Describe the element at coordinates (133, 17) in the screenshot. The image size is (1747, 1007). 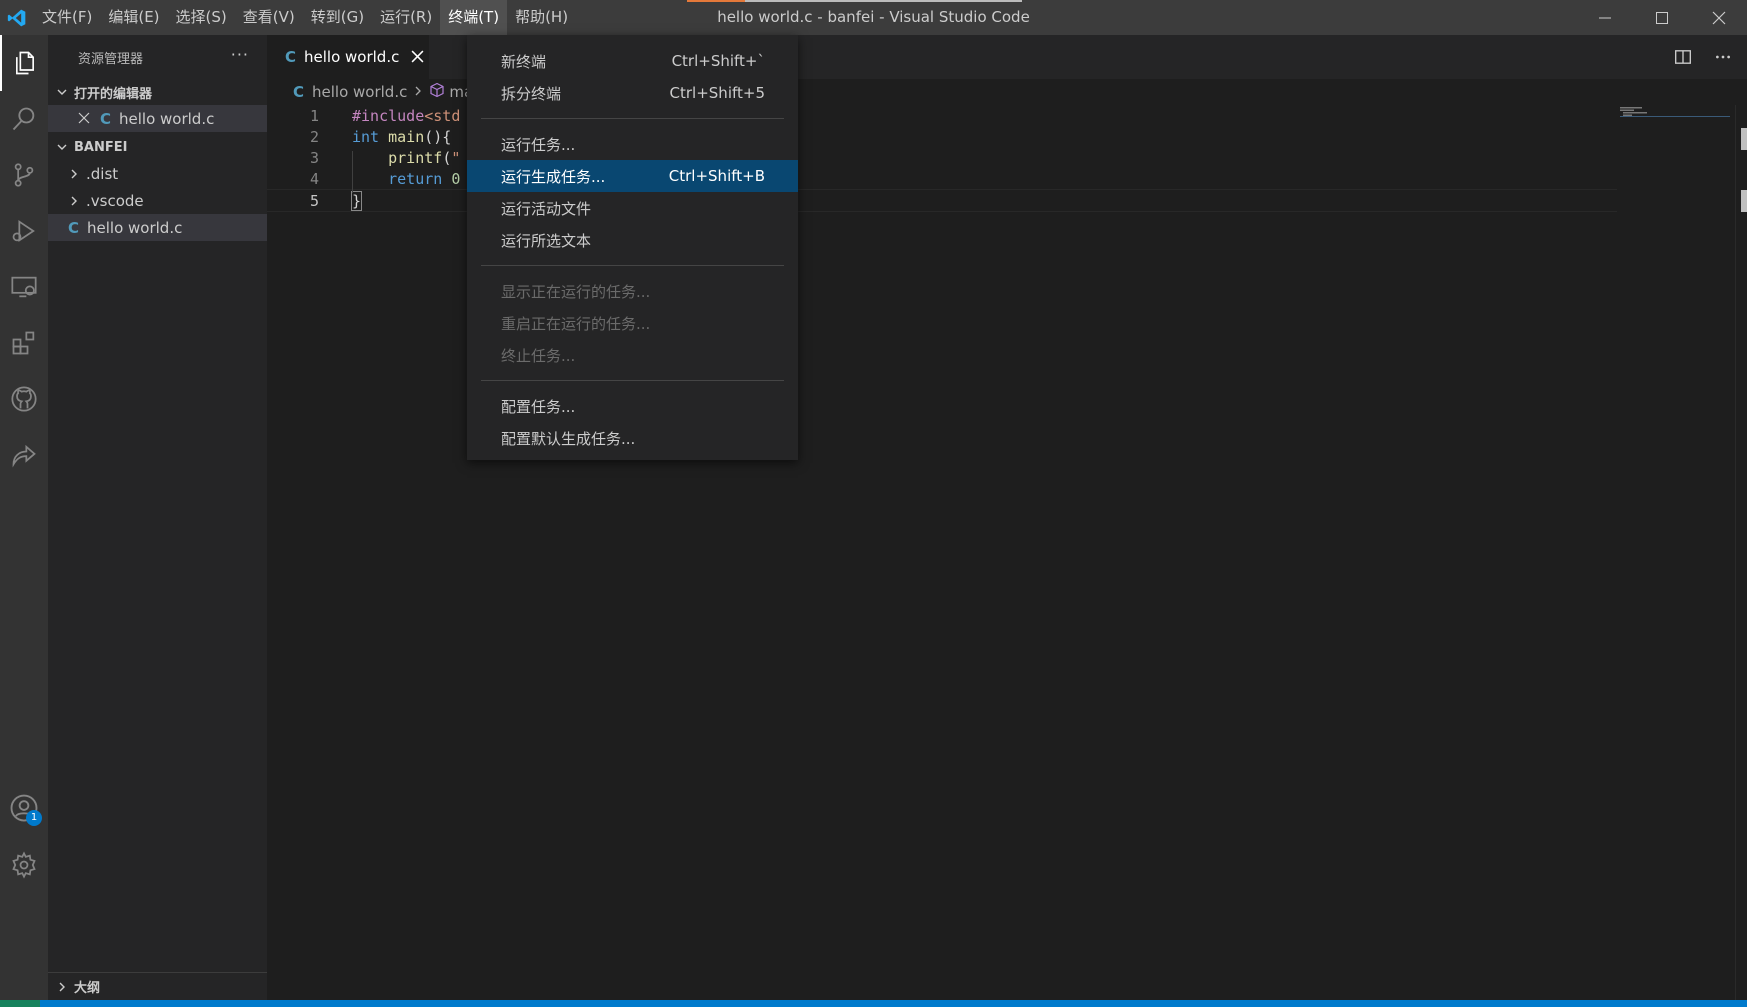
I see `menu-edit: 编辑(E)` at that location.